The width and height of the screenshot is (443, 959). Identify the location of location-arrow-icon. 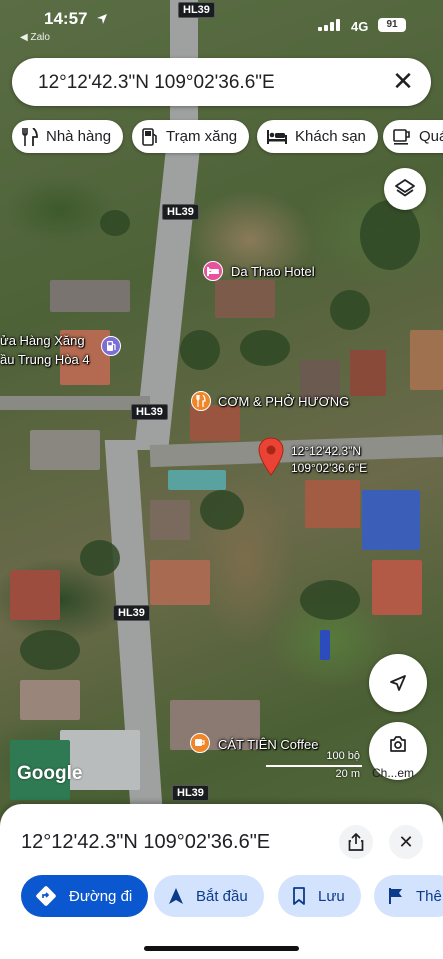
(102, 19).